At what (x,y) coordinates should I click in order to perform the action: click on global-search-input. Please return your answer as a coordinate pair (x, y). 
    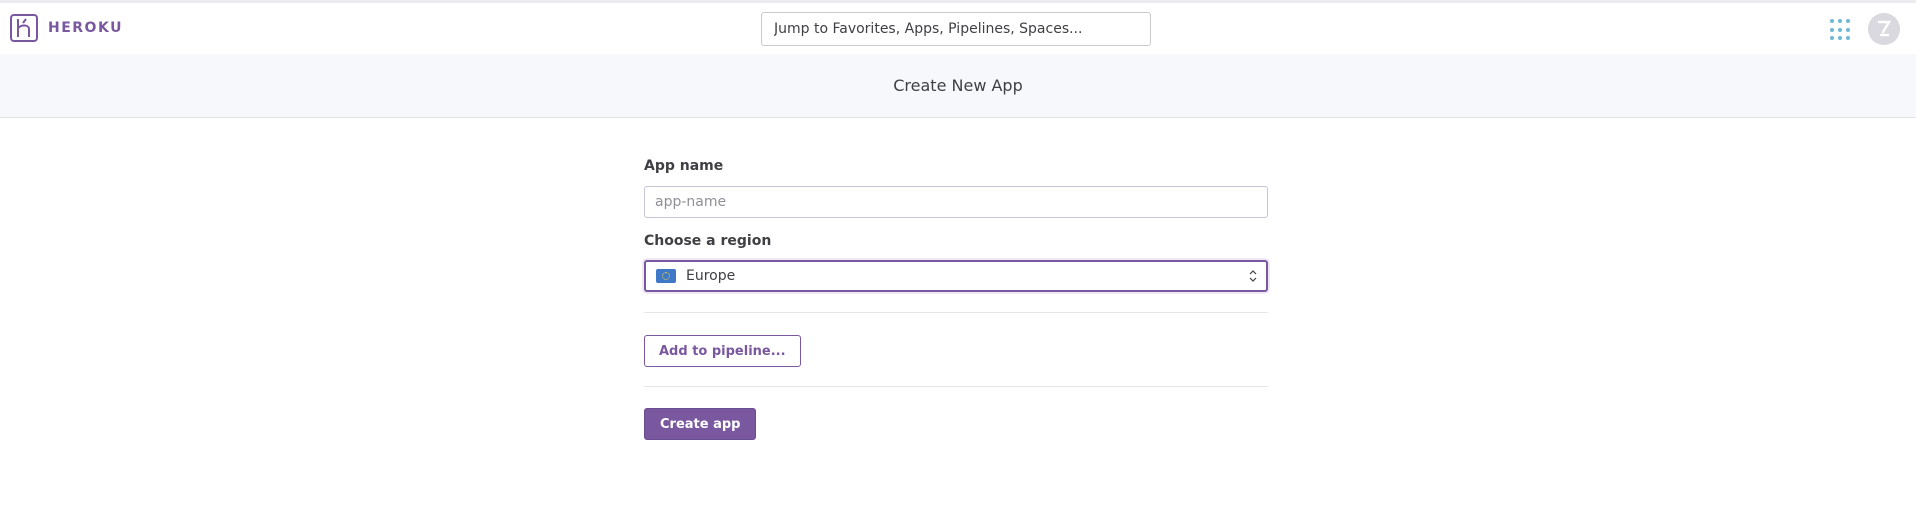
    Looking at the image, I should click on (956, 29).